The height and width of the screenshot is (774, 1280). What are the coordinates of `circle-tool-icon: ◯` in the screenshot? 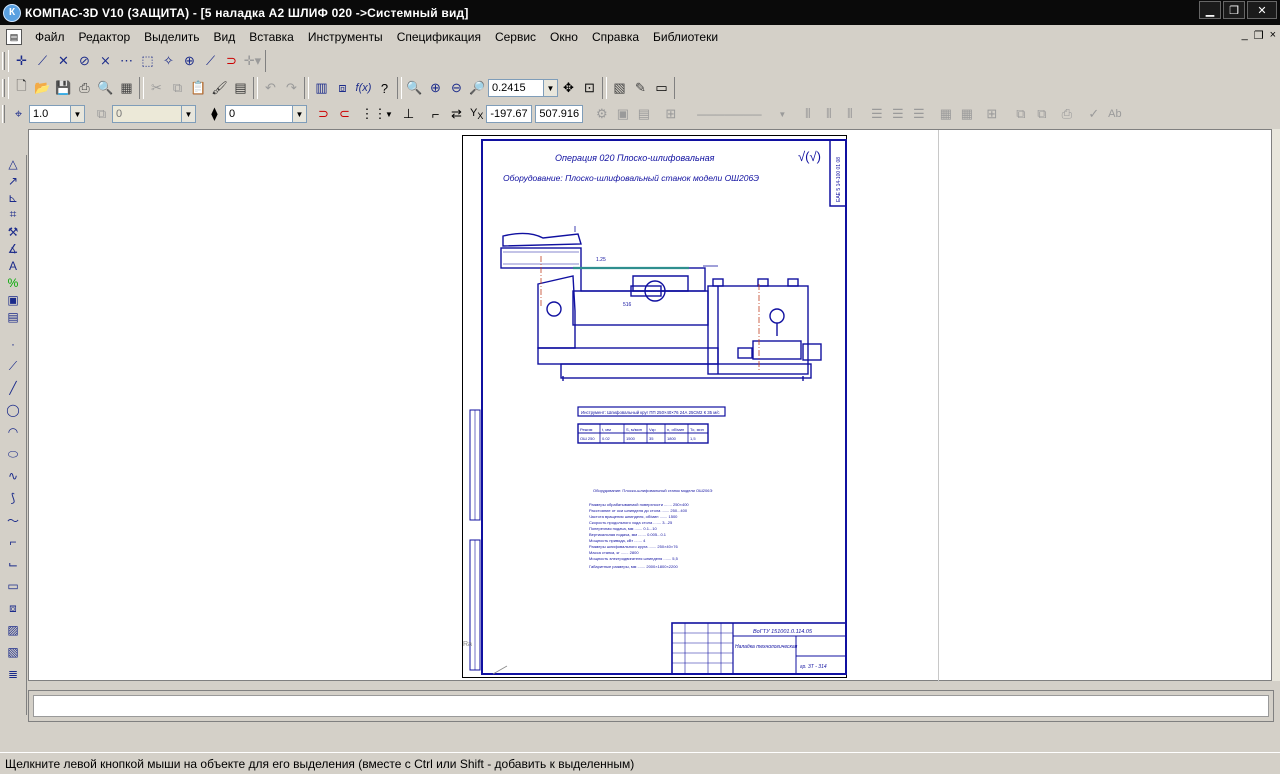 It's located at (13, 410).